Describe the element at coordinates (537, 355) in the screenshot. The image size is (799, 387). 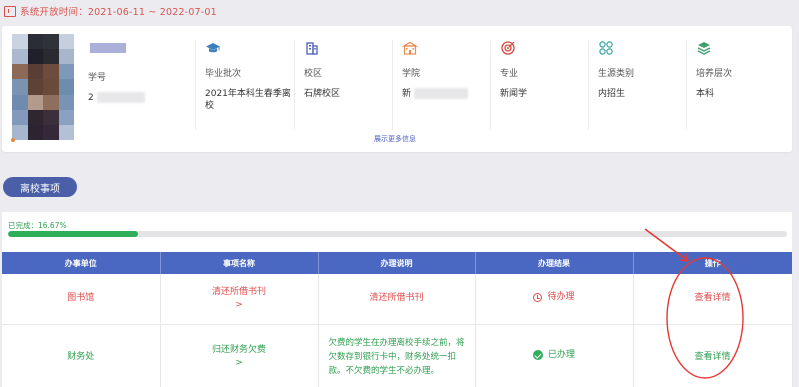
I see `check-circle-icon` at that location.